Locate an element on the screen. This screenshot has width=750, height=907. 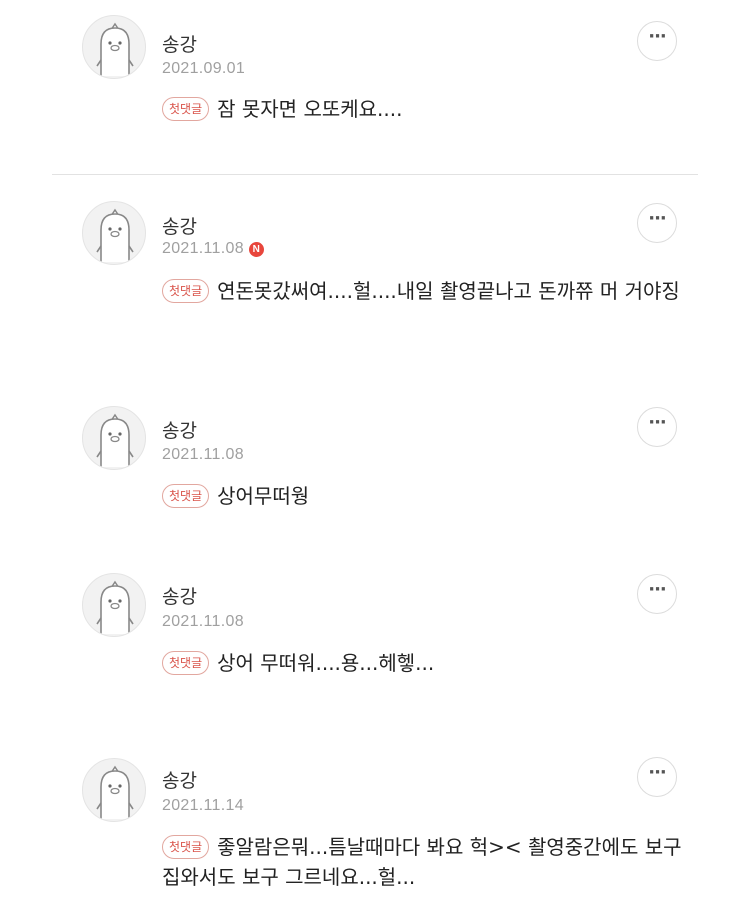
divider is located at coordinates (375, 174).